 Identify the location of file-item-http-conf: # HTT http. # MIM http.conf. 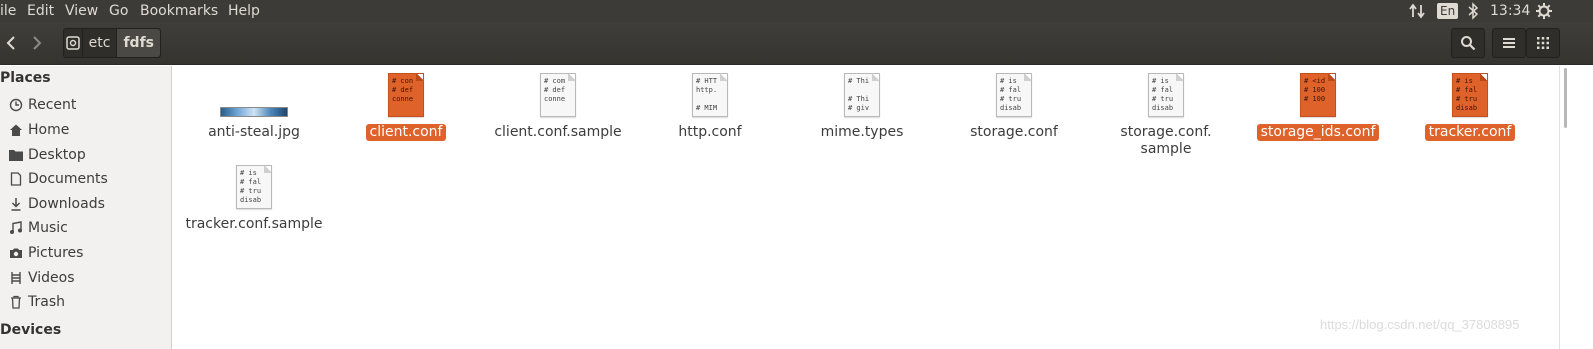
(710, 105).